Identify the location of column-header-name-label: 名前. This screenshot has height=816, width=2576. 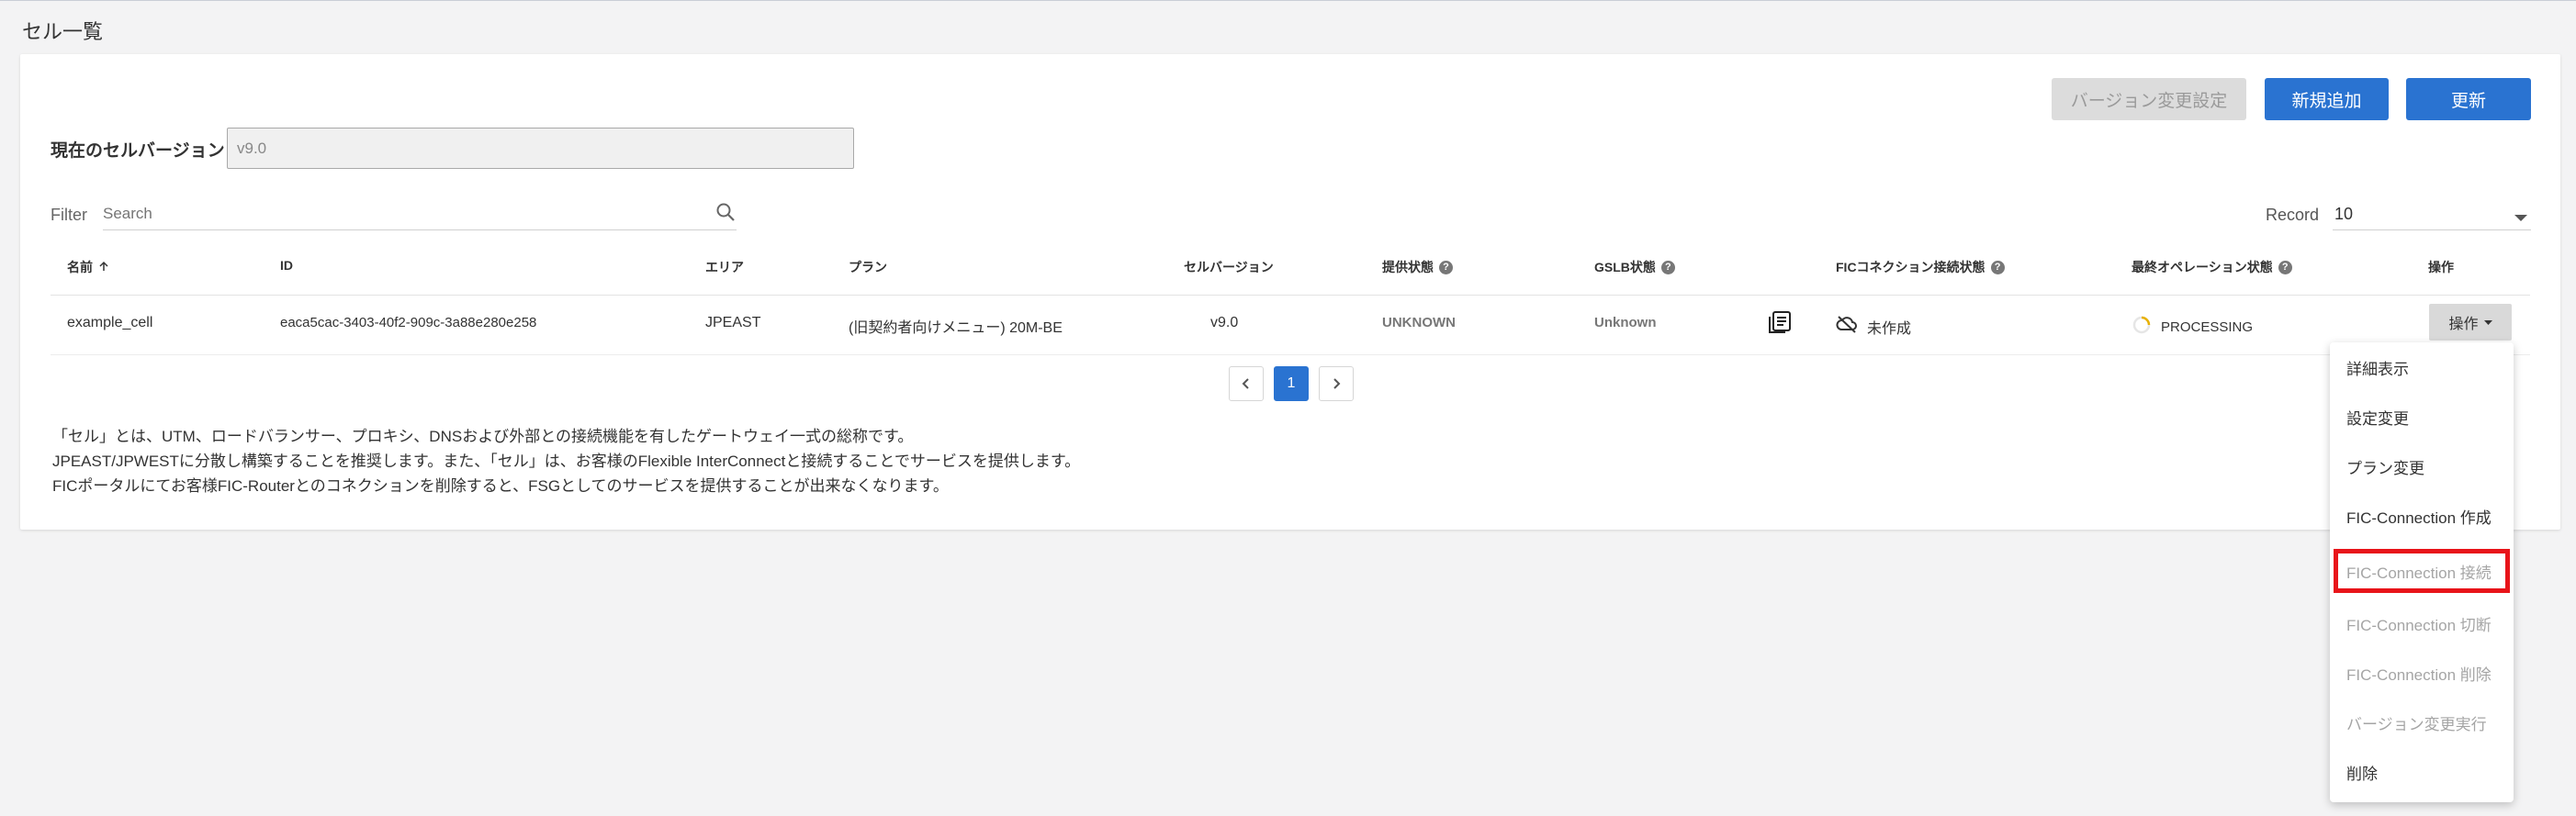
(80, 267).